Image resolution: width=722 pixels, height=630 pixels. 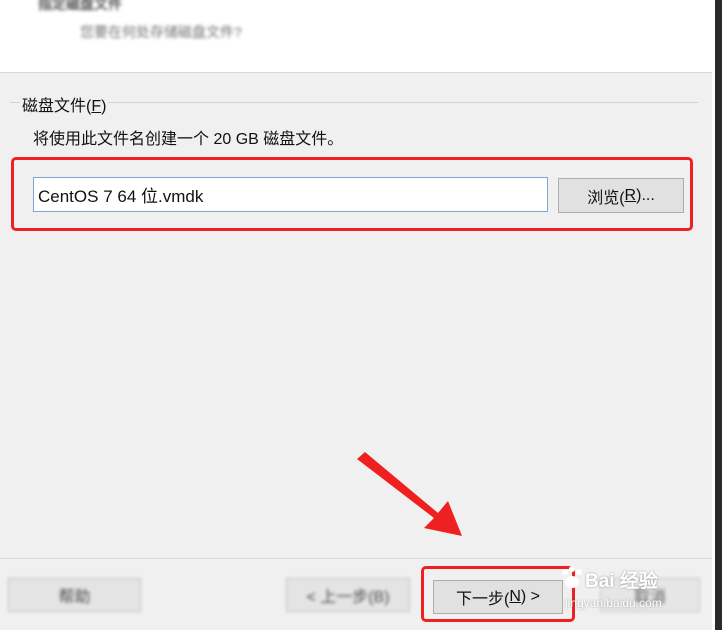 What do you see at coordinates (572, 577) in the screenshot?
I see `paw-icon` at bounding box center [572, 577].